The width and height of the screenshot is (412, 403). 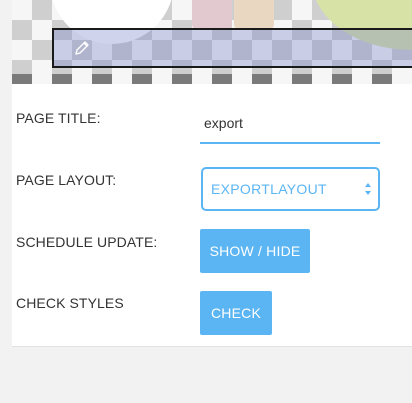 I want to click on show-hide-button: SHOW / HIDE, so click(x=255, y=251).